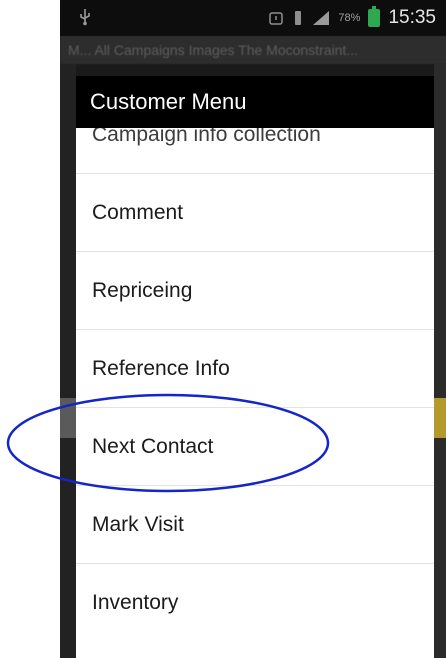 The image size is (446, 658). Describe the element at coordinates (168, 443) in the screenshot. I see `highlight-ellipse` at that location.